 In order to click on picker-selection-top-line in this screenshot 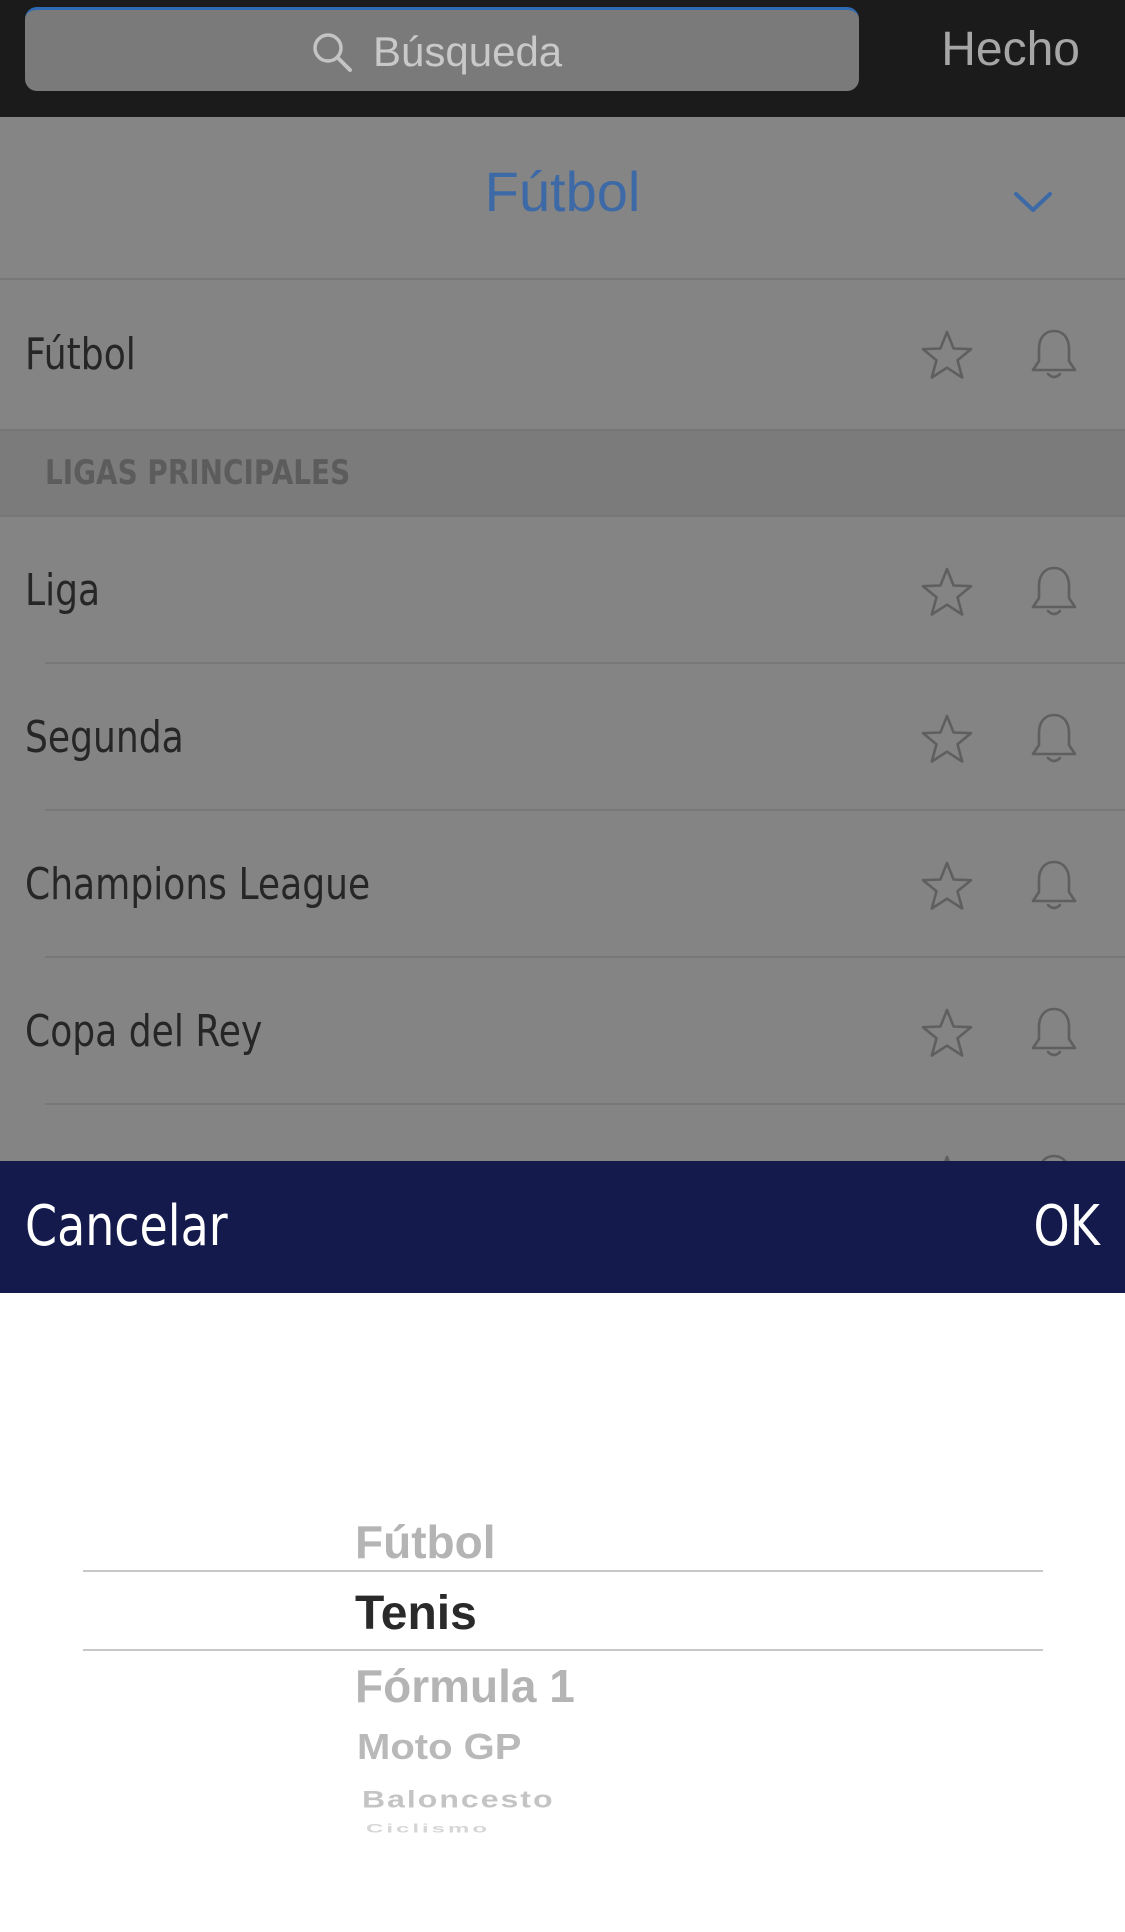, I will do `click(563, 1571)`.